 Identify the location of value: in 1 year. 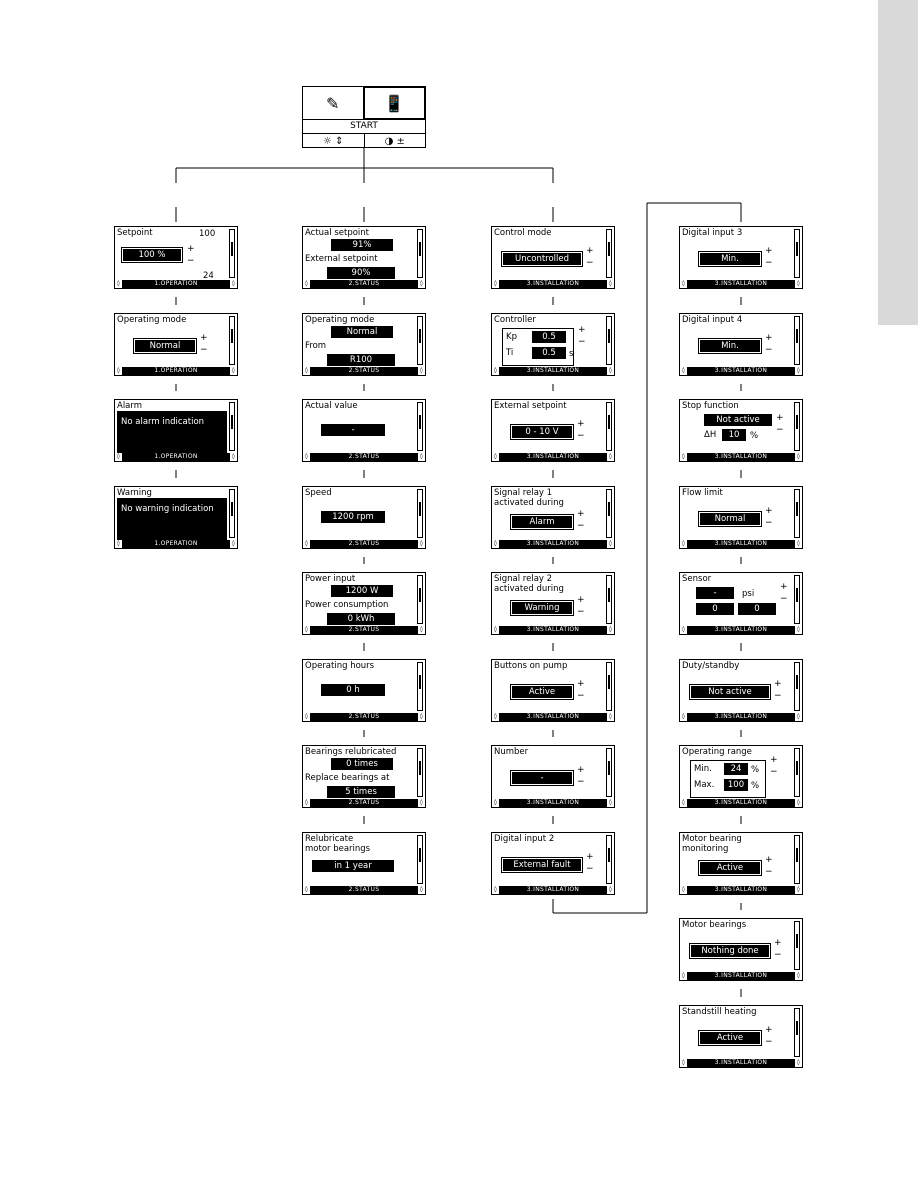
(353, 866).